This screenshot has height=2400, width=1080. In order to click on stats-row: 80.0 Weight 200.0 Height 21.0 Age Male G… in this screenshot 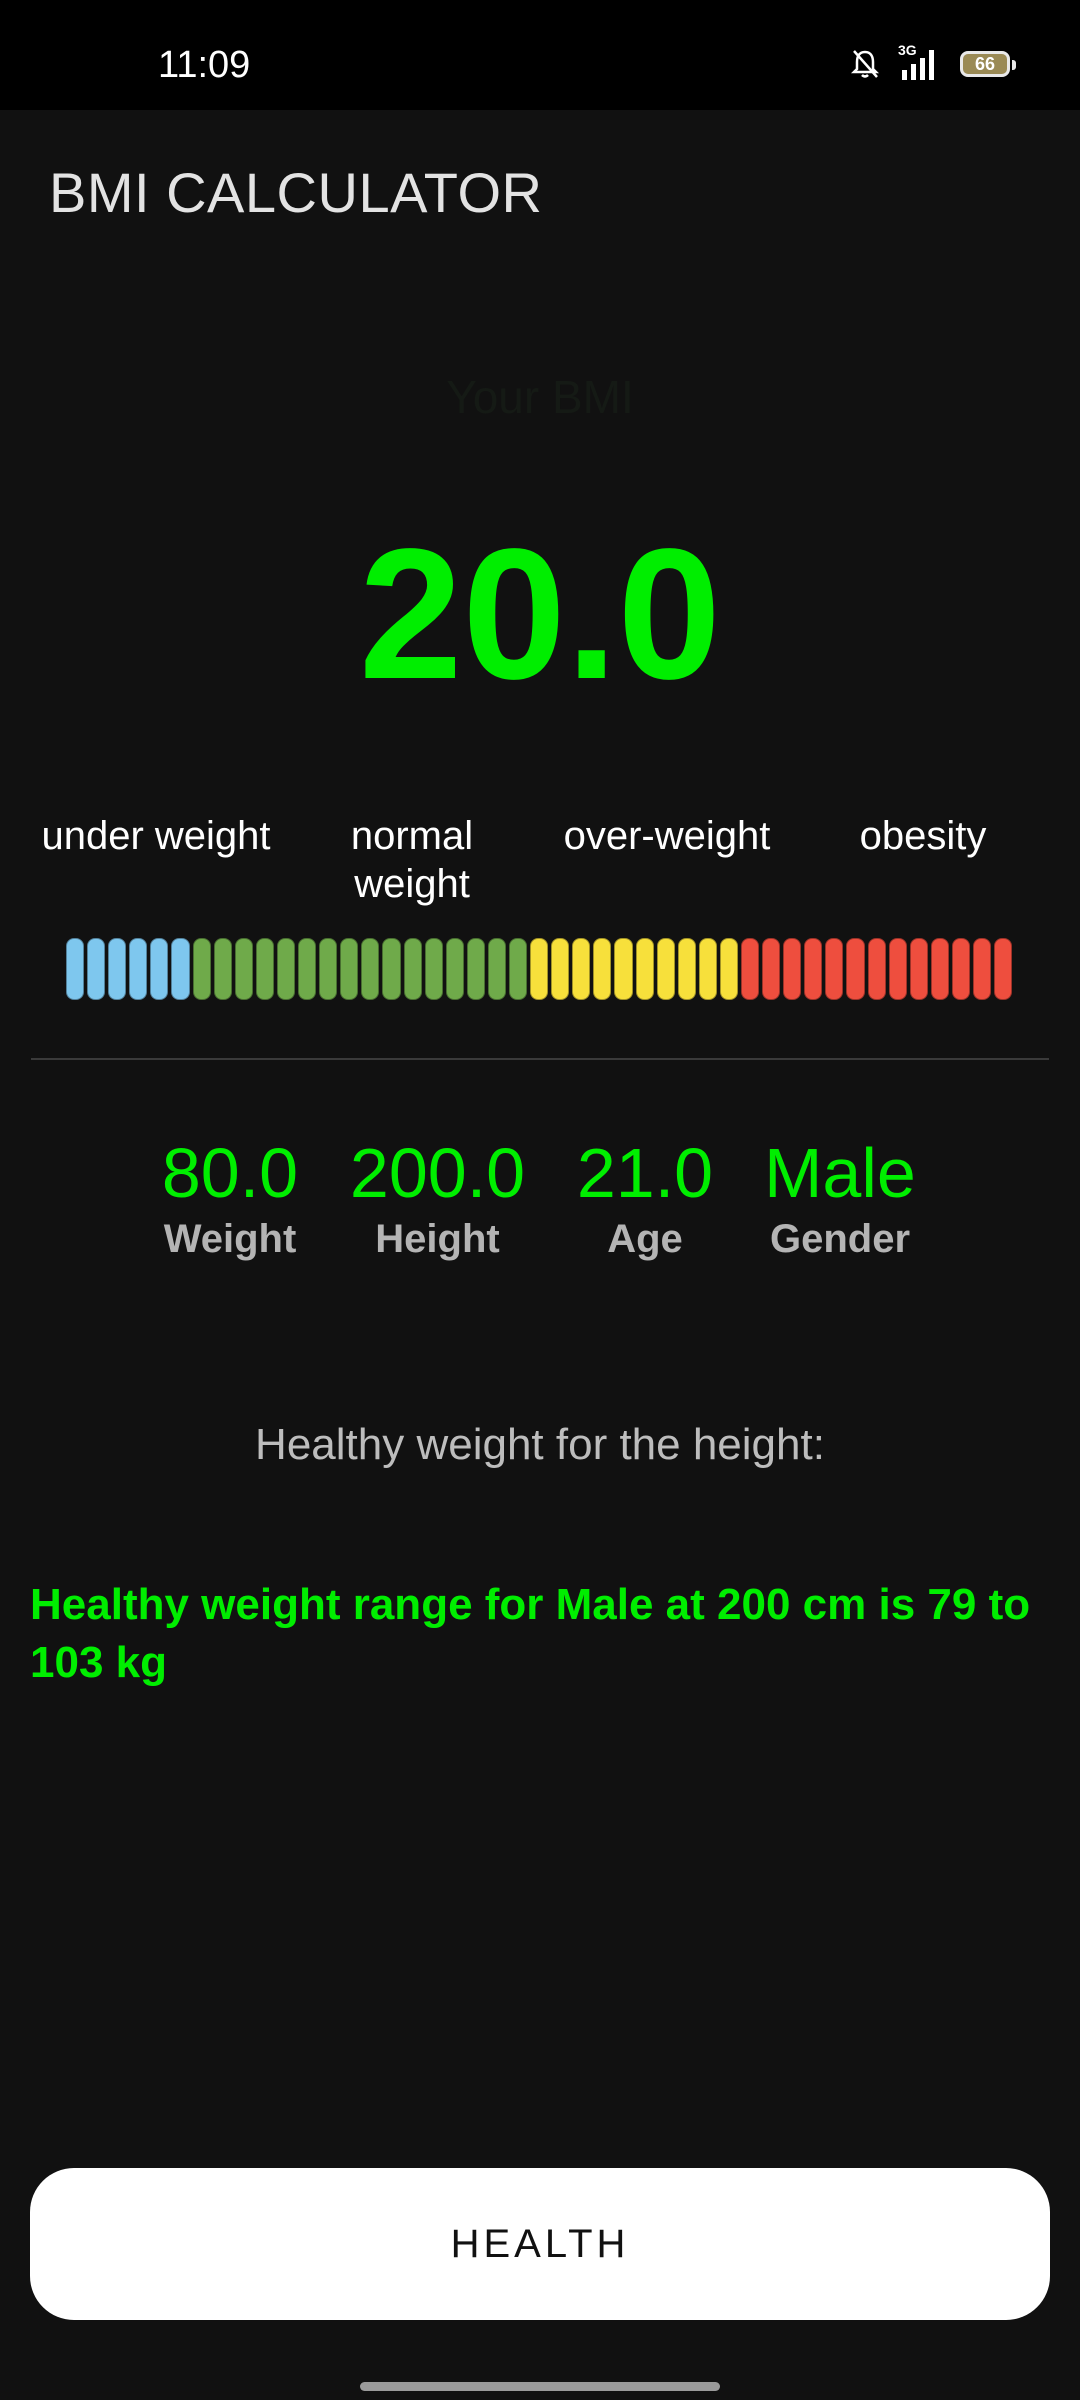, I will do `click(540, 1202)`.